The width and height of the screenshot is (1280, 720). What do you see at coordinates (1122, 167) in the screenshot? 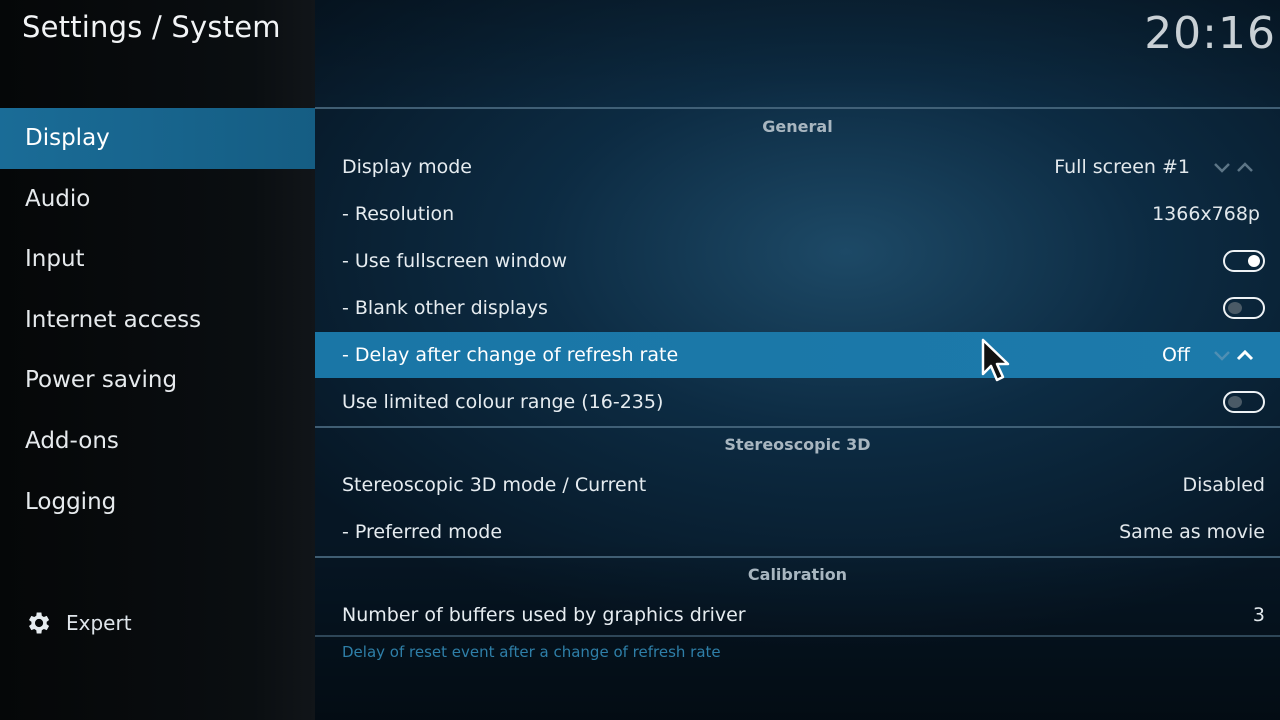
I see `setting-value: Full screen #1` at bounding box center [1122, 167].